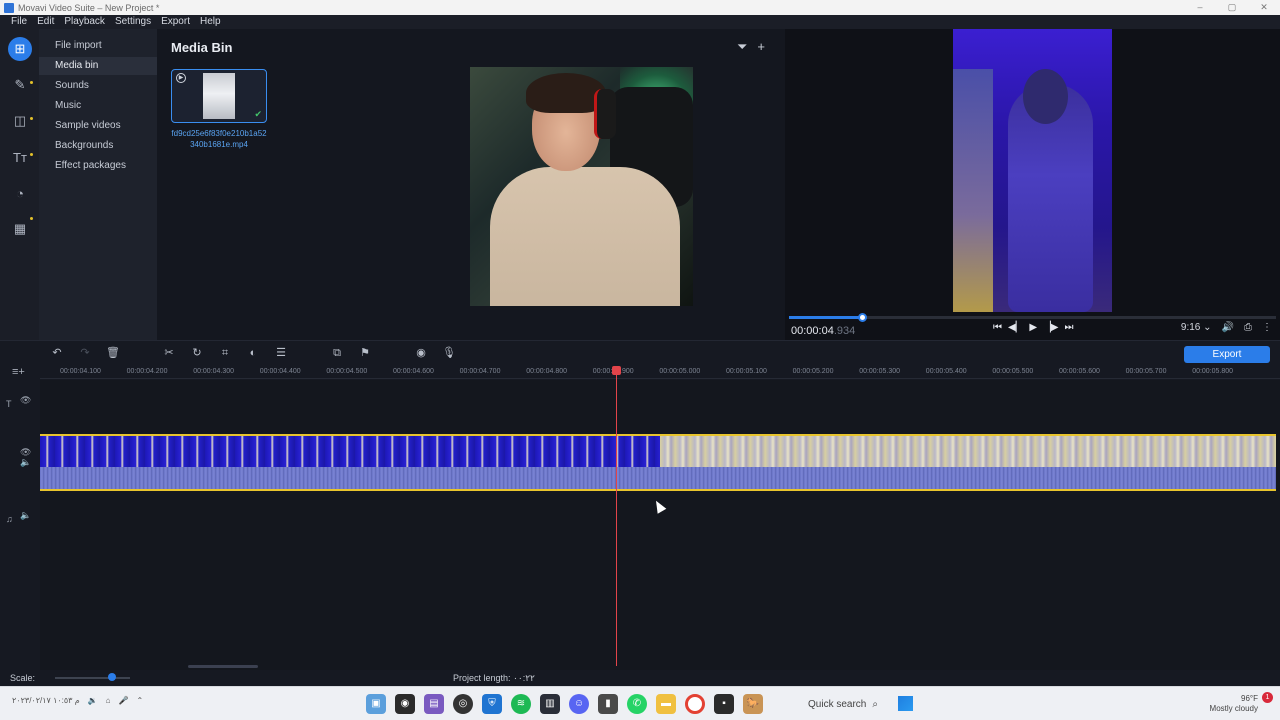  Describe the element at coordinates (20, 229) in the screenshot. I see `more-tools-icon: ▦` at that location.